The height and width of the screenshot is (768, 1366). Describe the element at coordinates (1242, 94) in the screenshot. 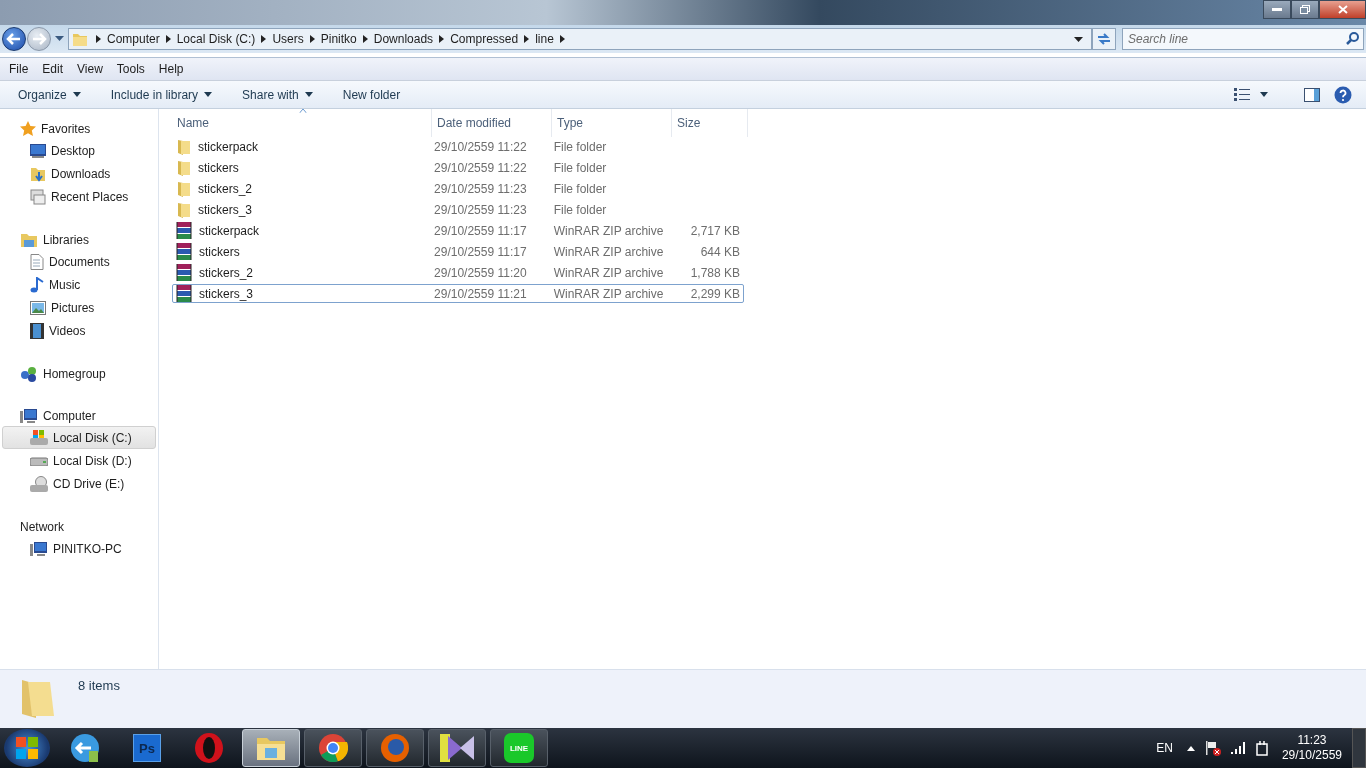

I see `view-list-icon` at that location.